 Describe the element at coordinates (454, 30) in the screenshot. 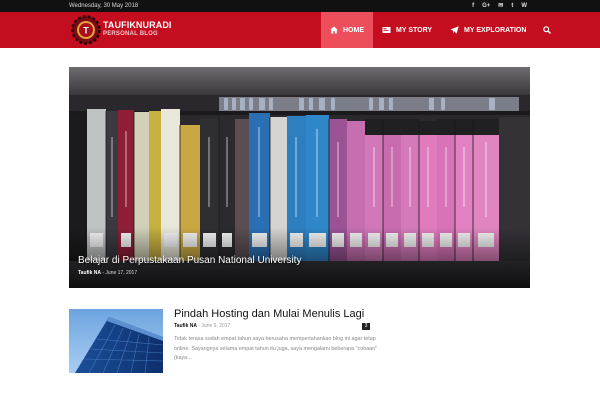

I see `paper-plane-icon` at that location.